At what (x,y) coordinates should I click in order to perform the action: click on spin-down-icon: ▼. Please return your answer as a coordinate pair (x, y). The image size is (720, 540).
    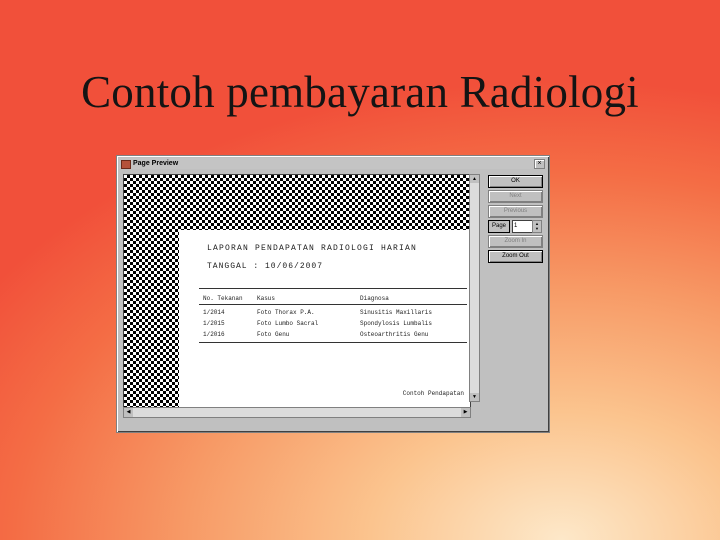
    Looking at the image, I should click on (537, 228).